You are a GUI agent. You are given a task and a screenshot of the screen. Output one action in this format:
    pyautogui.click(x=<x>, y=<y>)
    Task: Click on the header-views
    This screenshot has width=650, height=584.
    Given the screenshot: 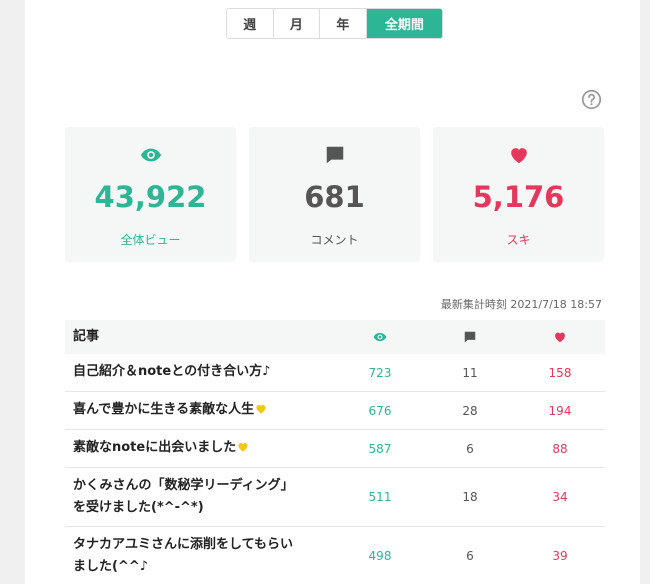 What is the action you would take?
    pyautogui.click(x=380, y=337)
    